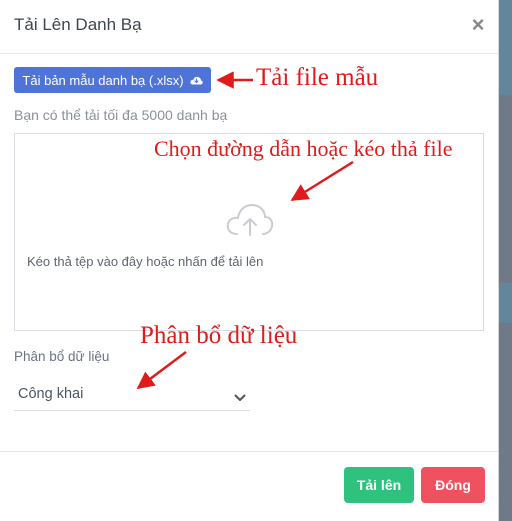  What do you see at coordinates (51, 394) in the screenshot?
I see `distribution-value: Công khai` at bounding box center [51, 394].